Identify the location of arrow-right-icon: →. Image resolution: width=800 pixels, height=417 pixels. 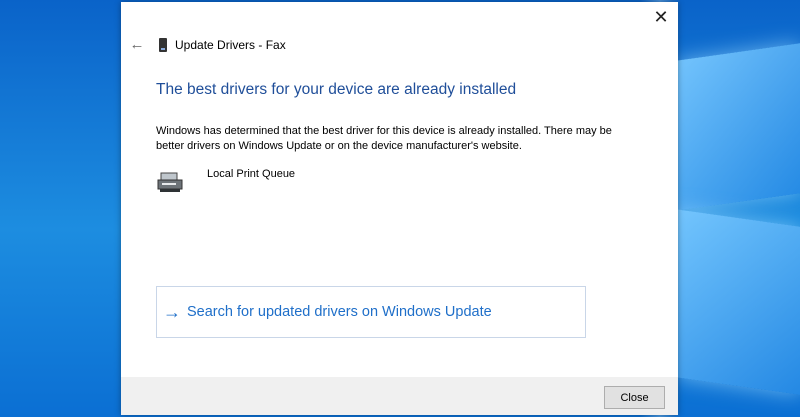
(172, 311).